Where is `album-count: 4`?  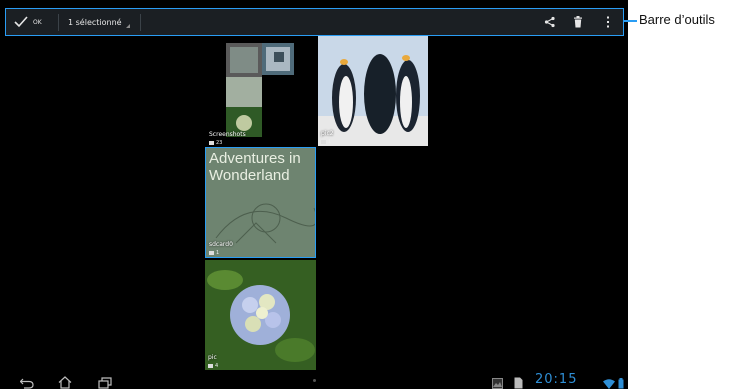 album-count: 4 is located at coordinates (213, 366).